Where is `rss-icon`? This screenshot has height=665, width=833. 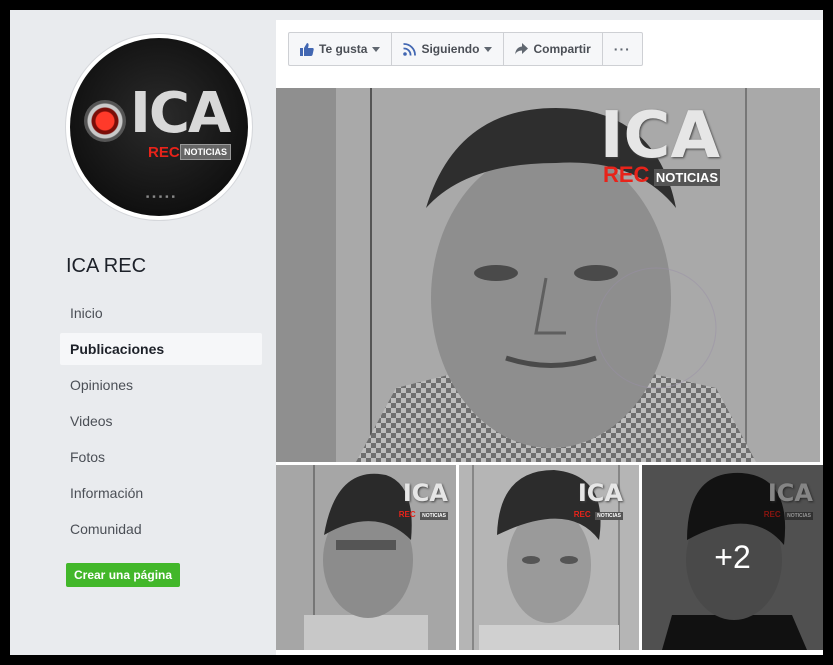
rss-icon is located at coordinates (410, 49).